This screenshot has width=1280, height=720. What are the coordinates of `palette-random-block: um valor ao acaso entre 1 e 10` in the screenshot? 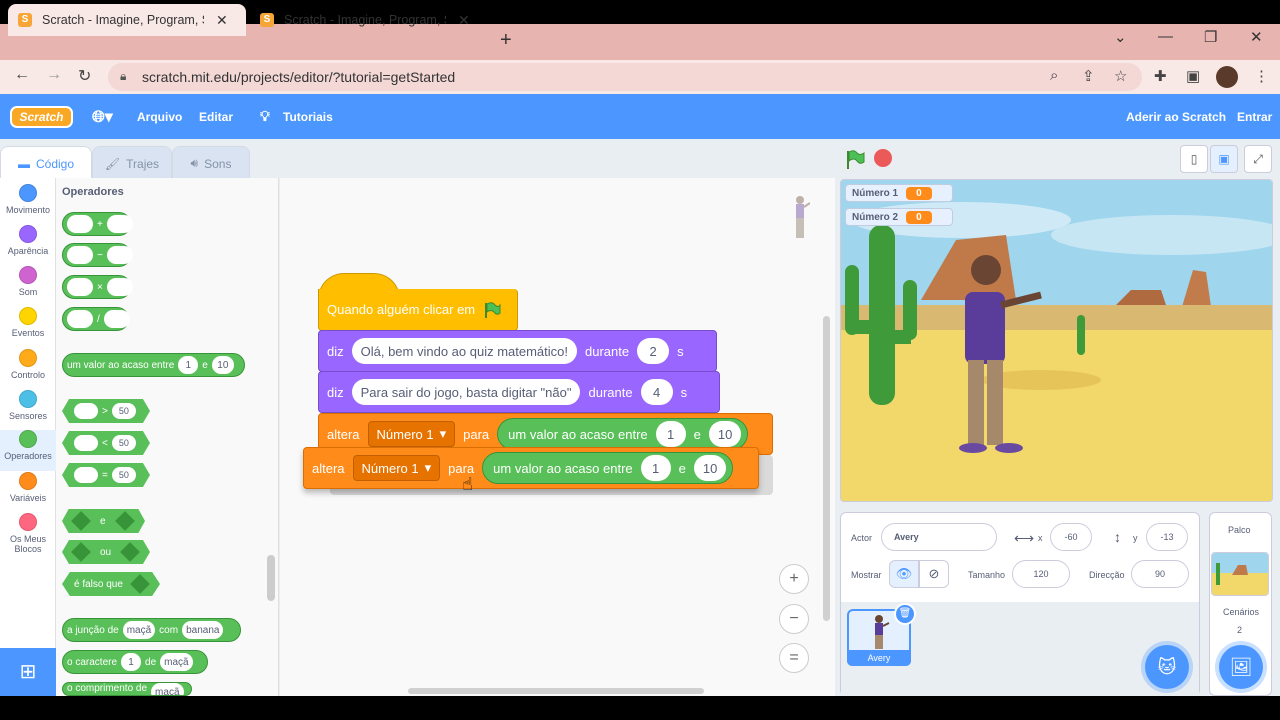 It's located at (153, 365).